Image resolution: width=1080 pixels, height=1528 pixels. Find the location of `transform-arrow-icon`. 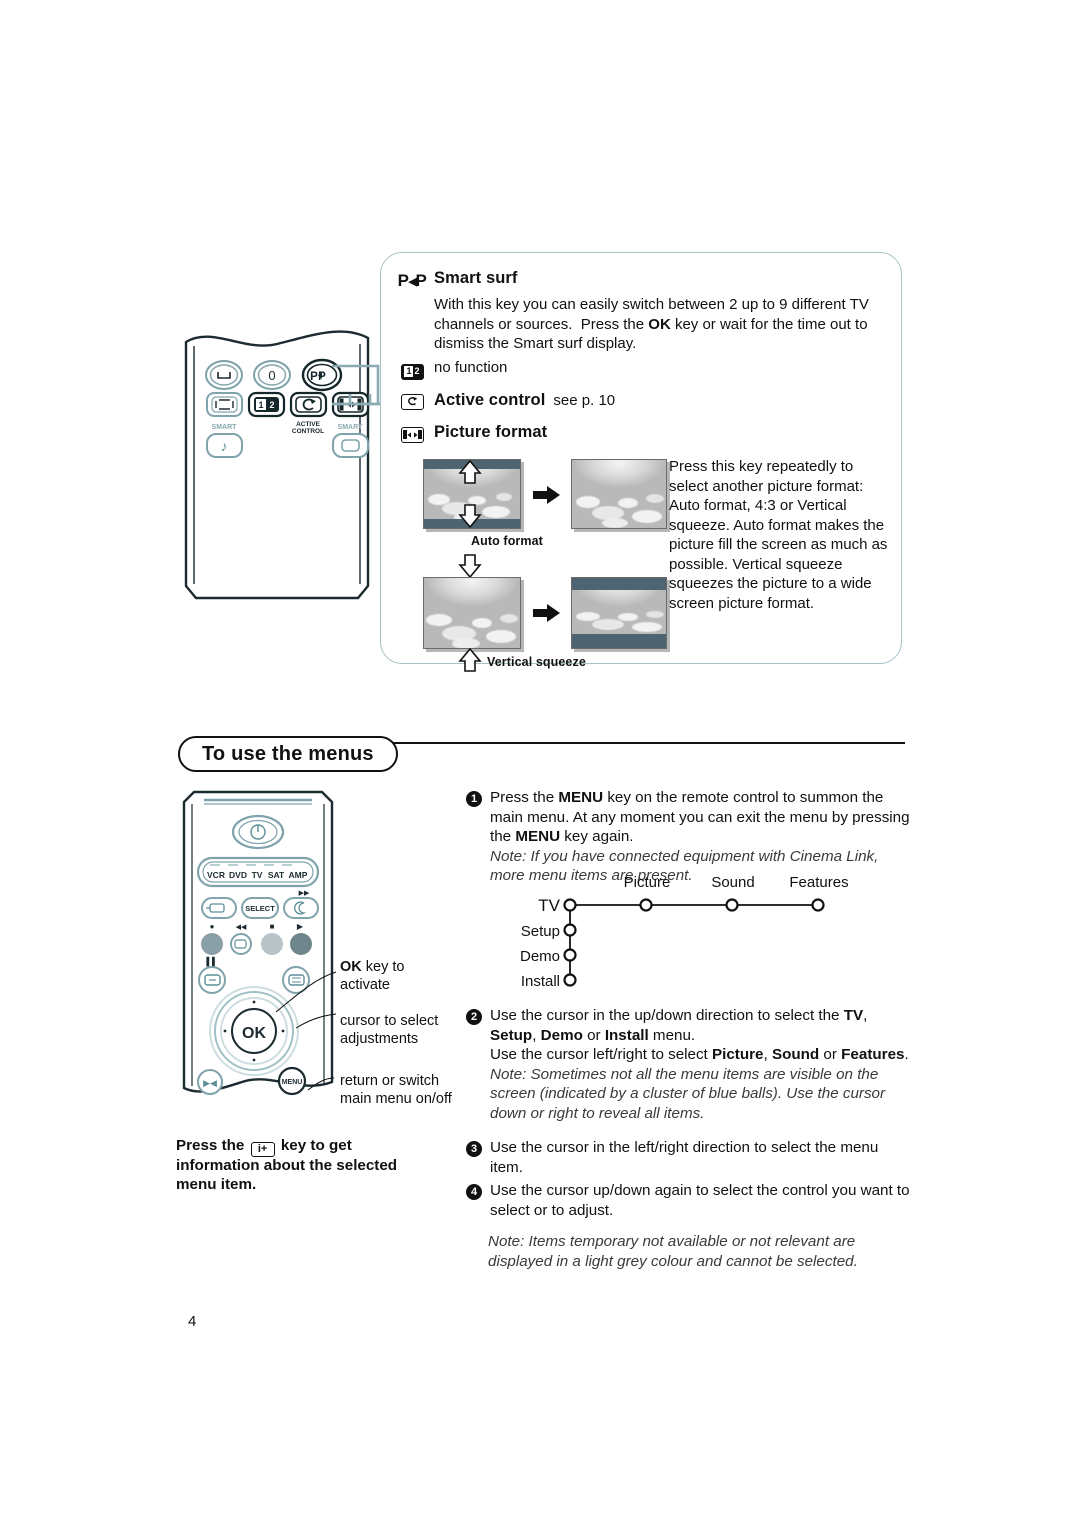

transform-arrow-icon is located at coordinates (546, 495).